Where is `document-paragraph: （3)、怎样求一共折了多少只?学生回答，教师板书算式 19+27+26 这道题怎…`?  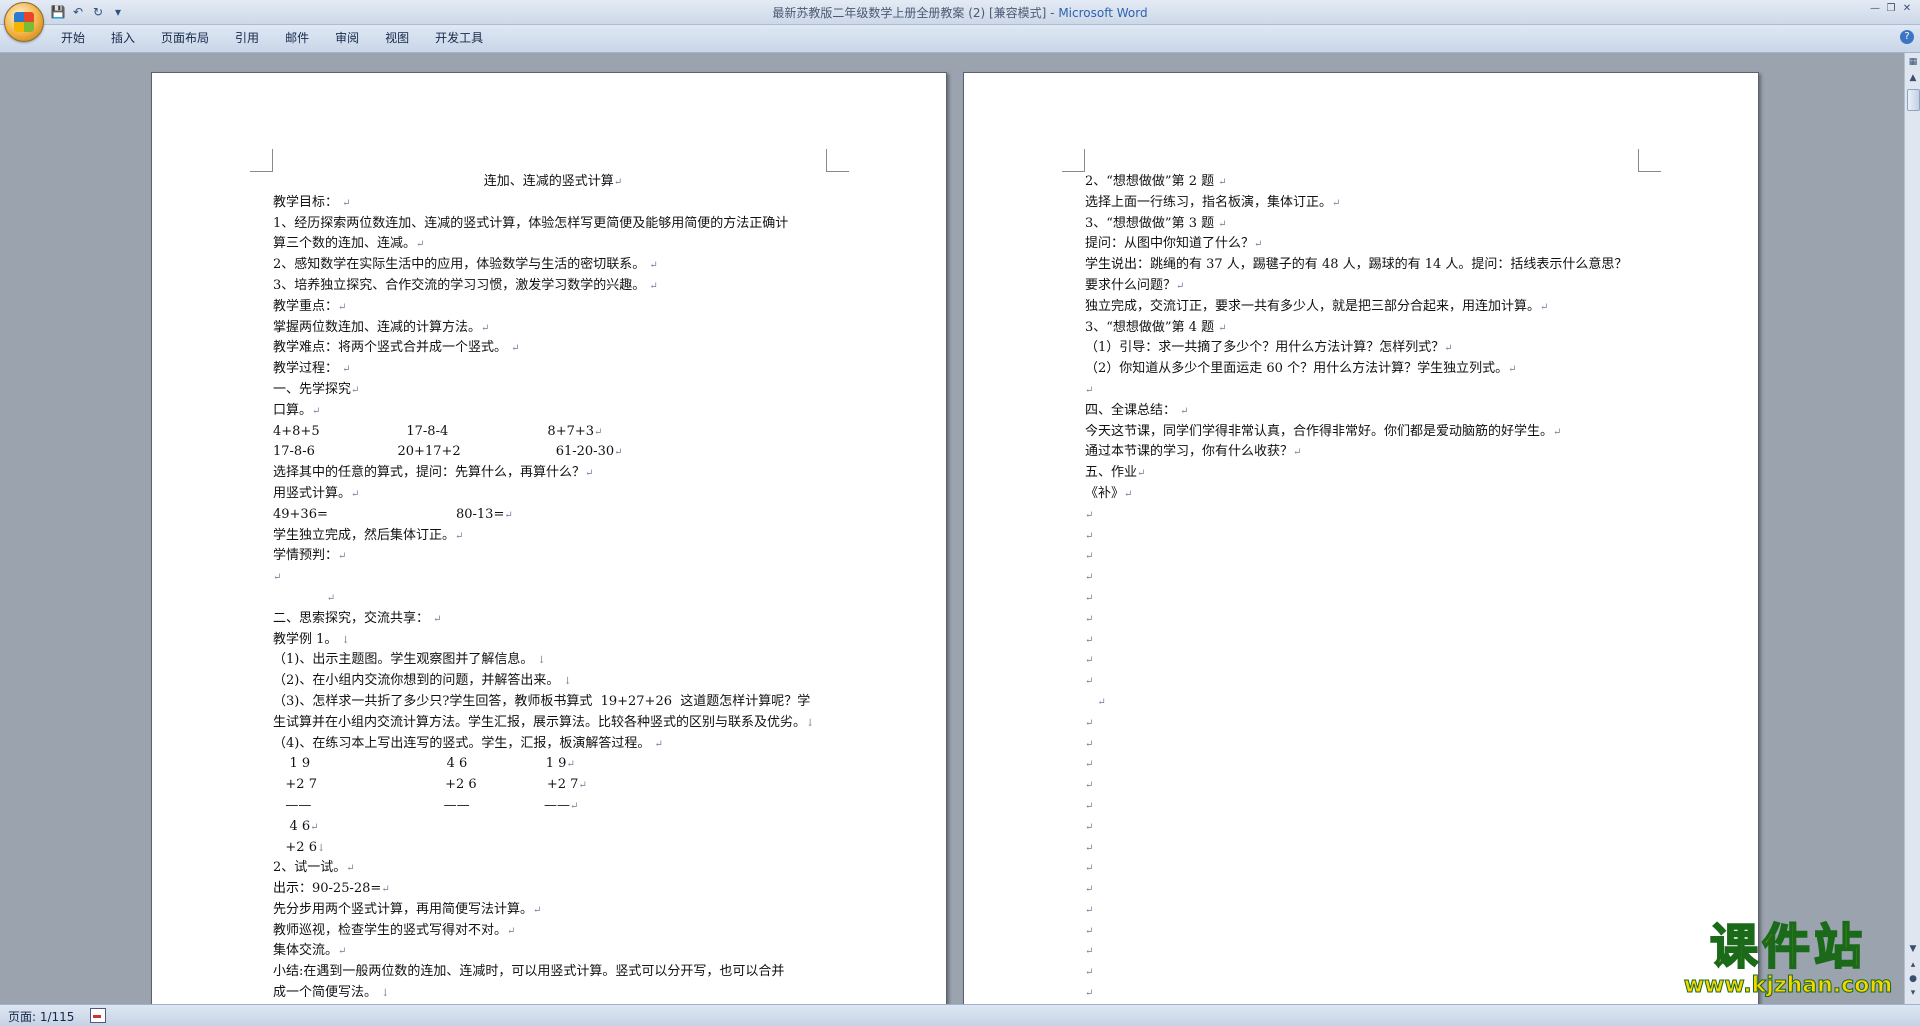
document-paragraph: （3)、怎样求一共折了多少只?学生回答，教师板书算式 19+27+26 这道题怎… is located at coordinates (553, 702).